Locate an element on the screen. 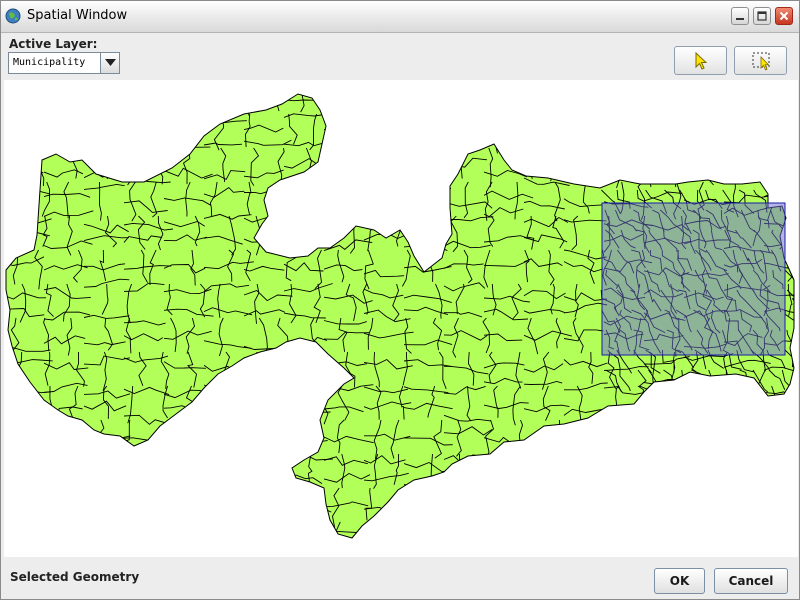 This screenshot has height=600, width=800. rectangle-select-tool-button is located at coordinates (760, 60).